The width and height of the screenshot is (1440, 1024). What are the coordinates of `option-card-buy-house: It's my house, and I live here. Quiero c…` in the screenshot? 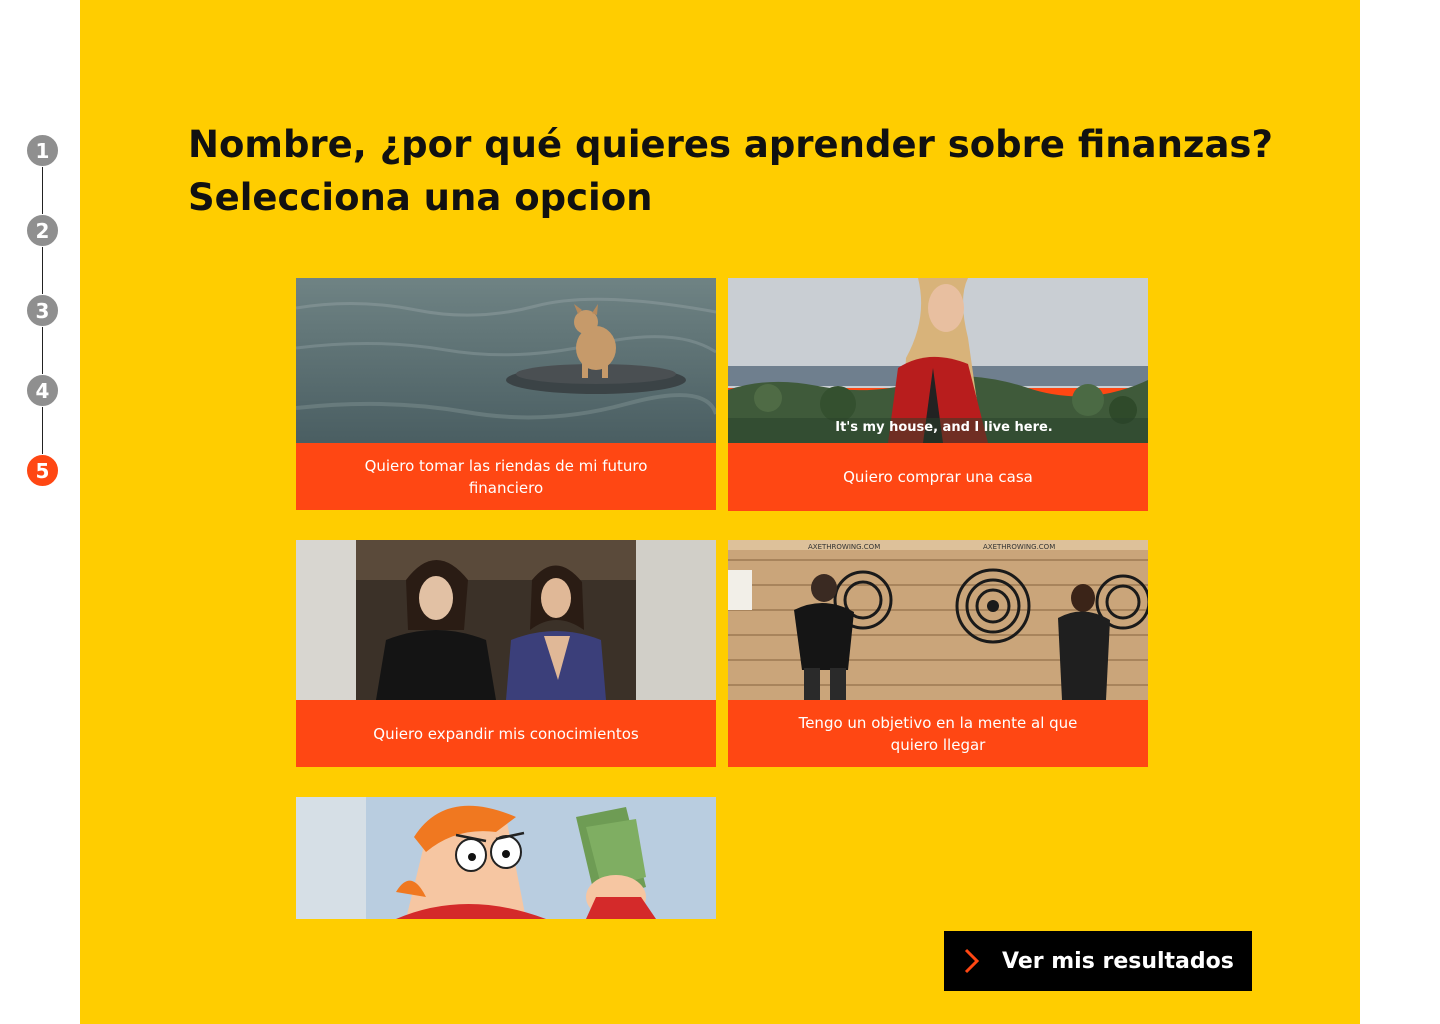 It's located at (938, 394).